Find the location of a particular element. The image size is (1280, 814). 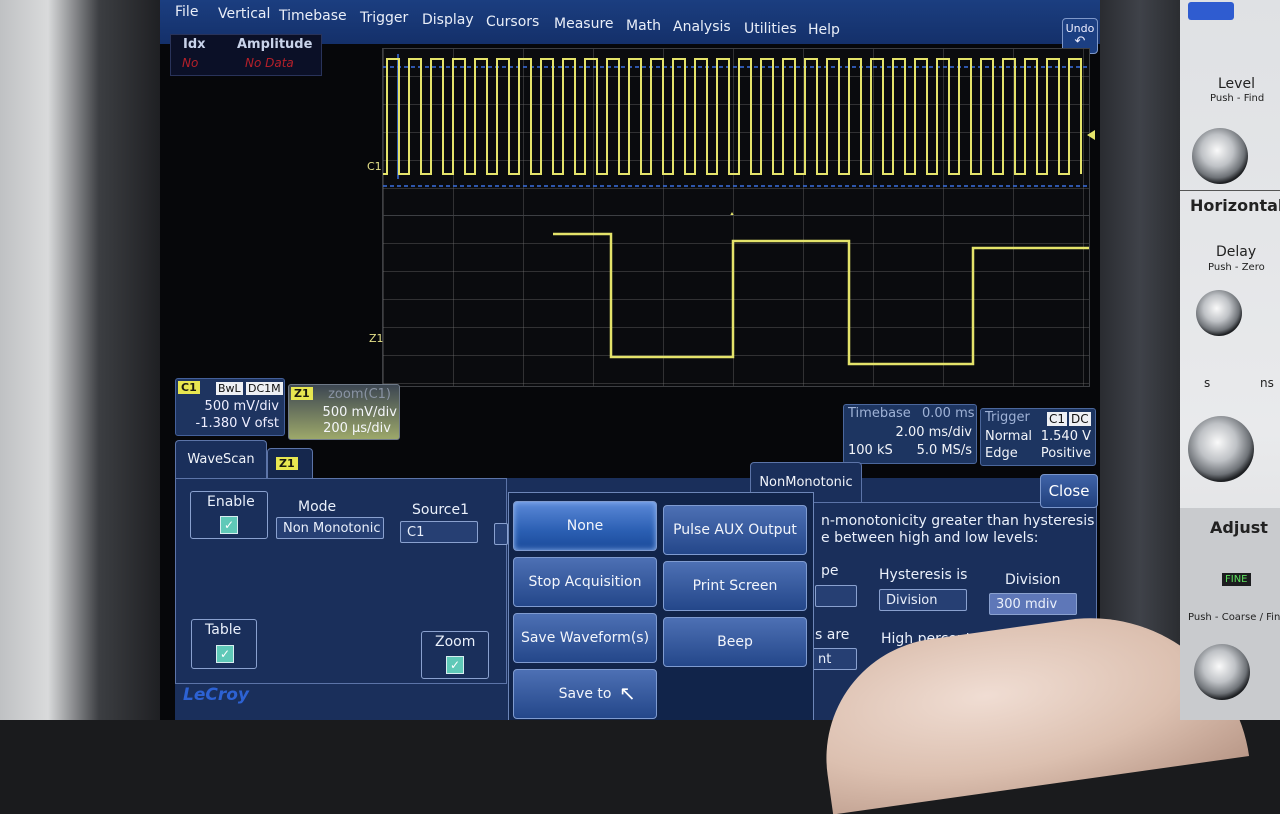

level-sub-label: Push - Find is located at coordinates (1237, 98).